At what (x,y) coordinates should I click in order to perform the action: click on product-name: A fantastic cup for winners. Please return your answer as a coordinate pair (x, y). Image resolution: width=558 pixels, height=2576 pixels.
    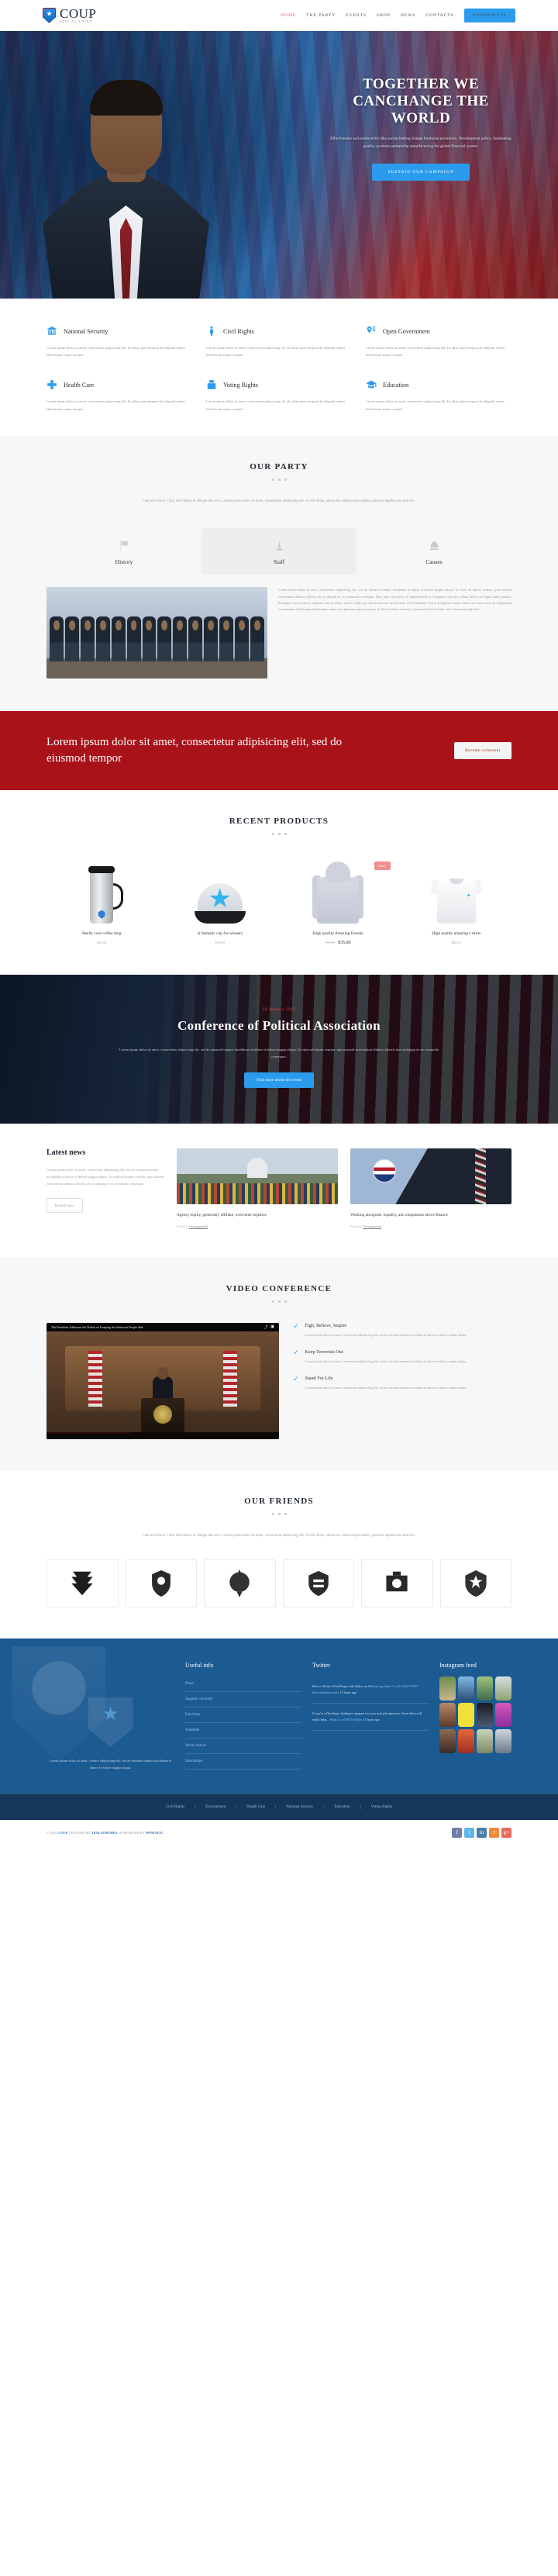
    Looking at the image, I should click on (220, 933).